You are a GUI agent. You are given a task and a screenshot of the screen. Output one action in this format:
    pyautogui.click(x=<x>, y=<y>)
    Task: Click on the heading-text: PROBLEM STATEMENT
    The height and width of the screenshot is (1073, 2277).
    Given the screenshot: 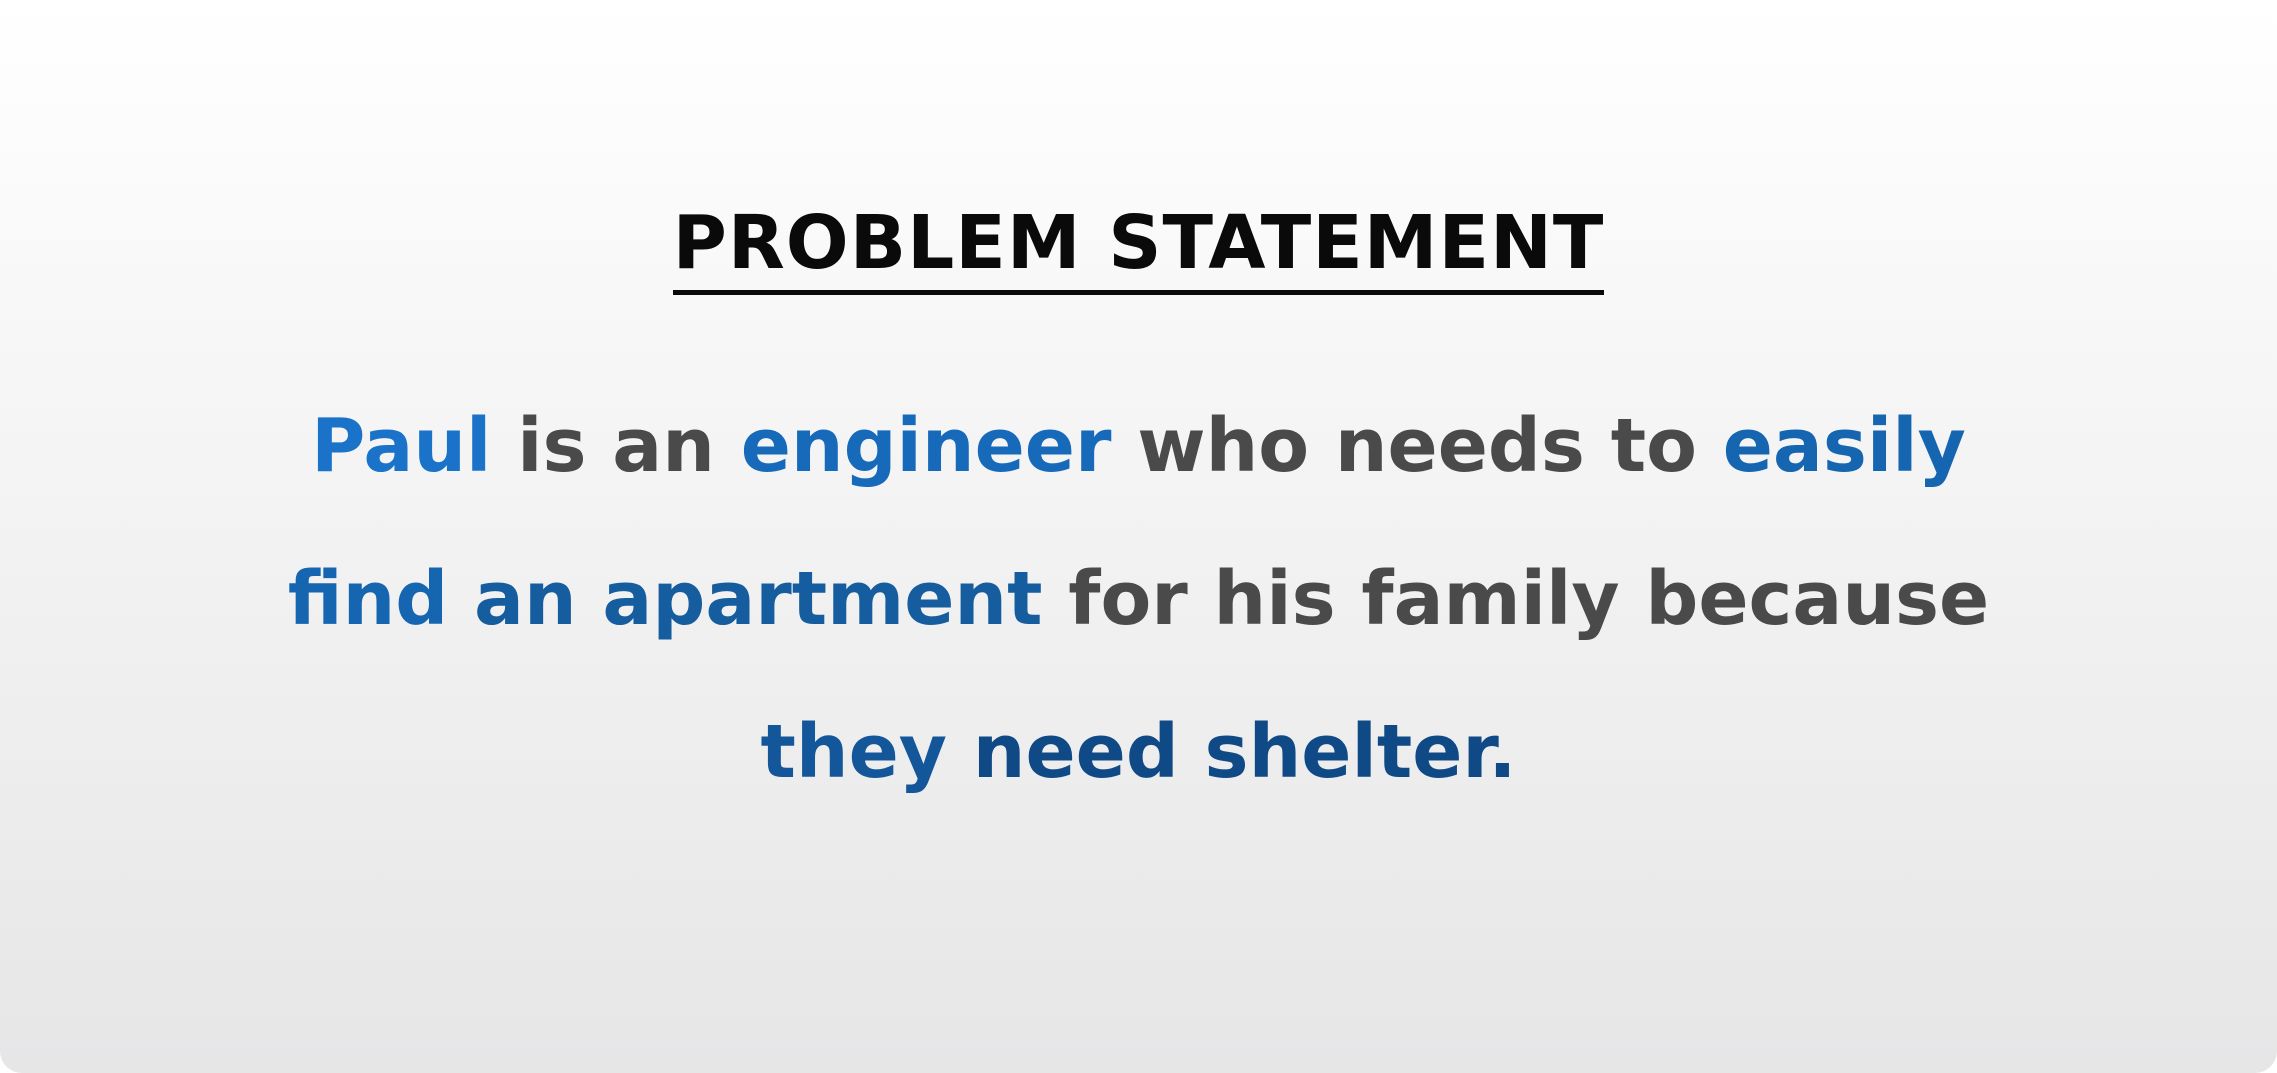 What is the action you would take?
    pyautogui.click(x=1138, y=246)
    